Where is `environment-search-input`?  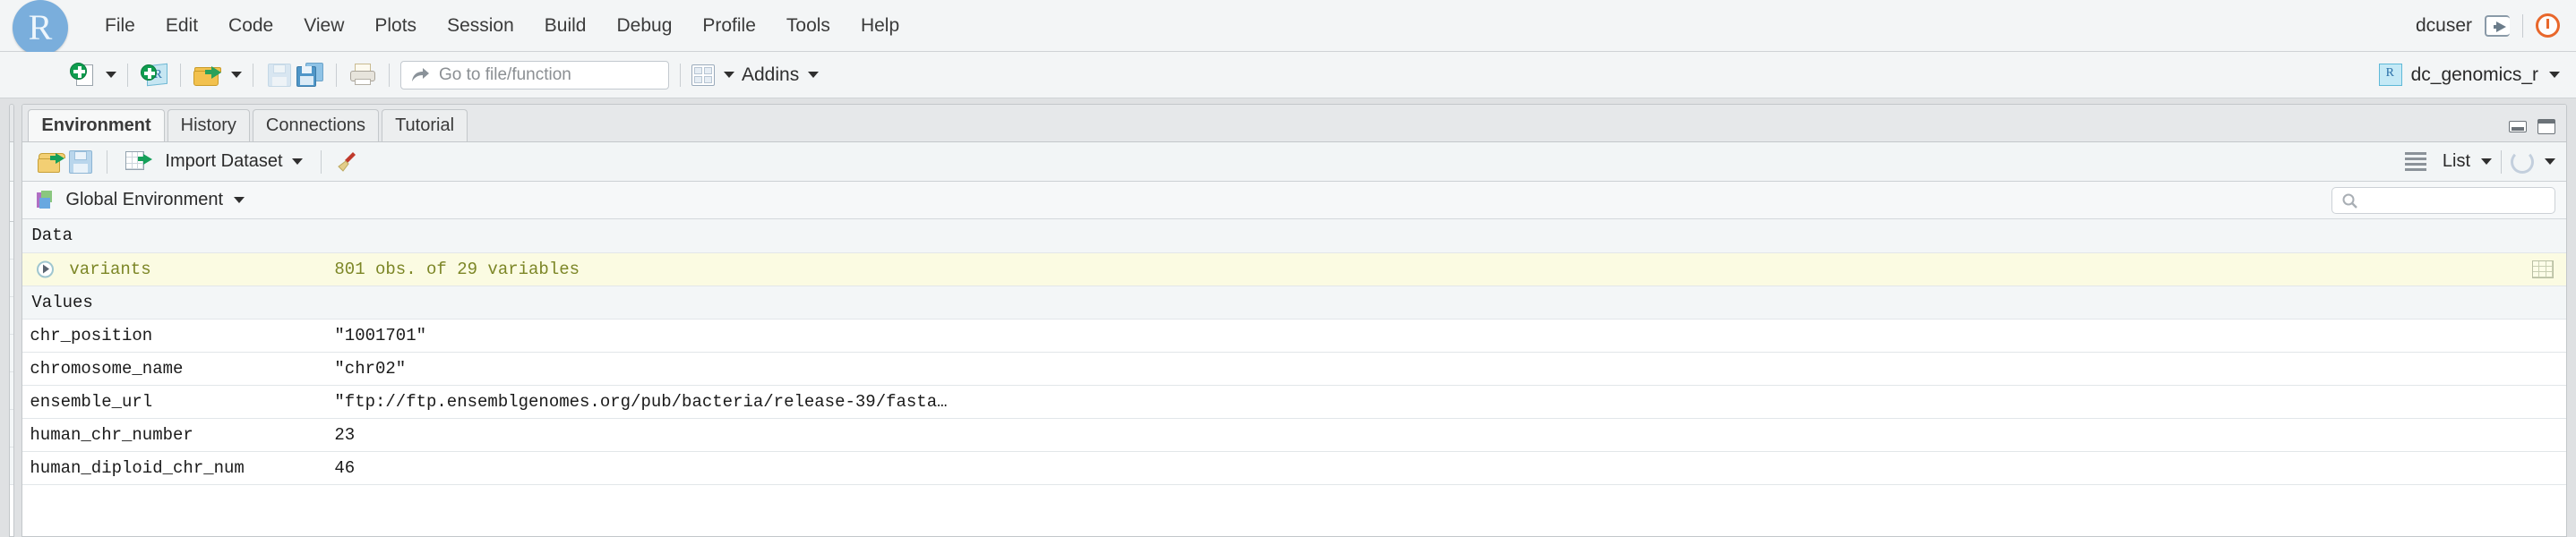
environment-search-input is located at coordinates (2443, 200).